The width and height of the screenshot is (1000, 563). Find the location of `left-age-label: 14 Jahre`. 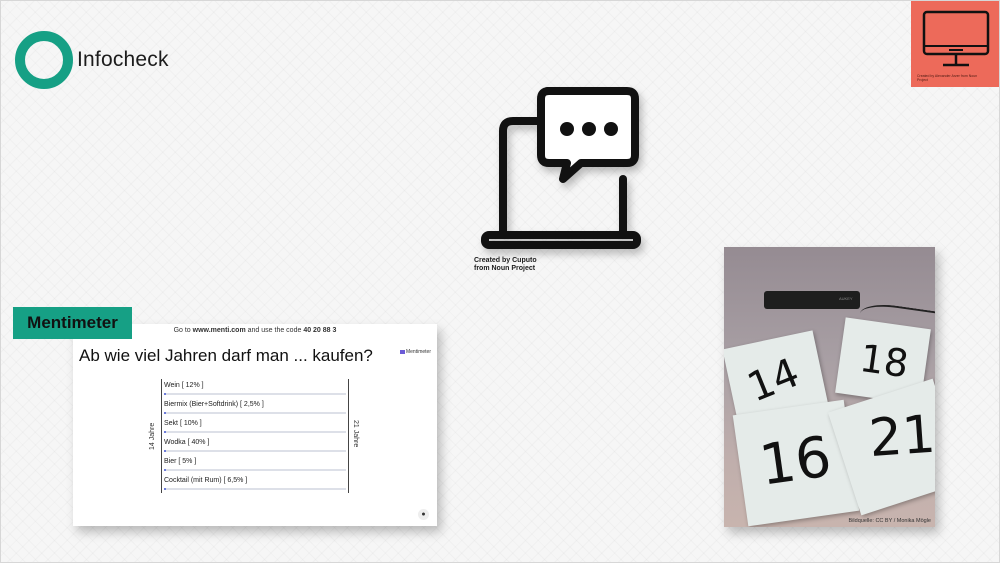

left-age-label: 14 Jahre is located at coordinates (152, 436).